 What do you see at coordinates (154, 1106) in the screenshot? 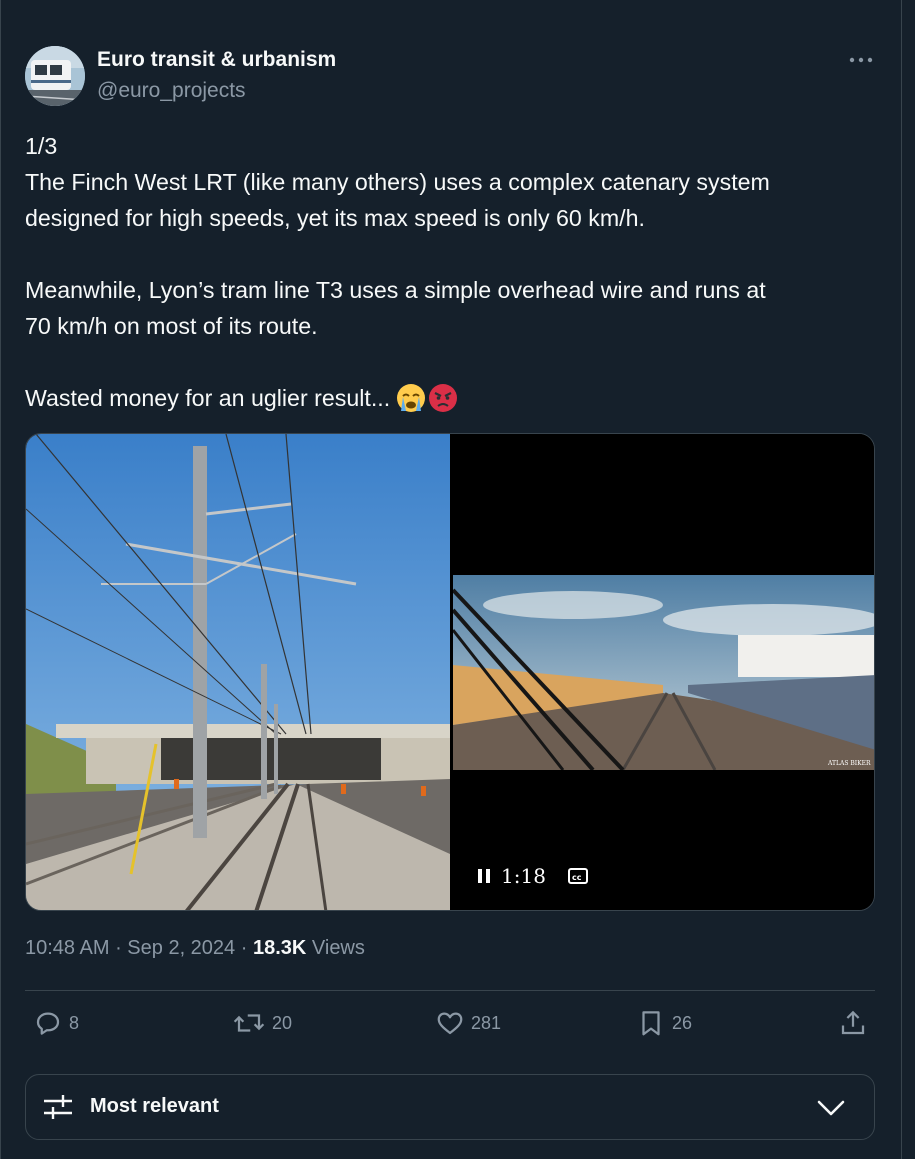
I see `sort-label: Most relevant` at bounding box center [154, 1106].